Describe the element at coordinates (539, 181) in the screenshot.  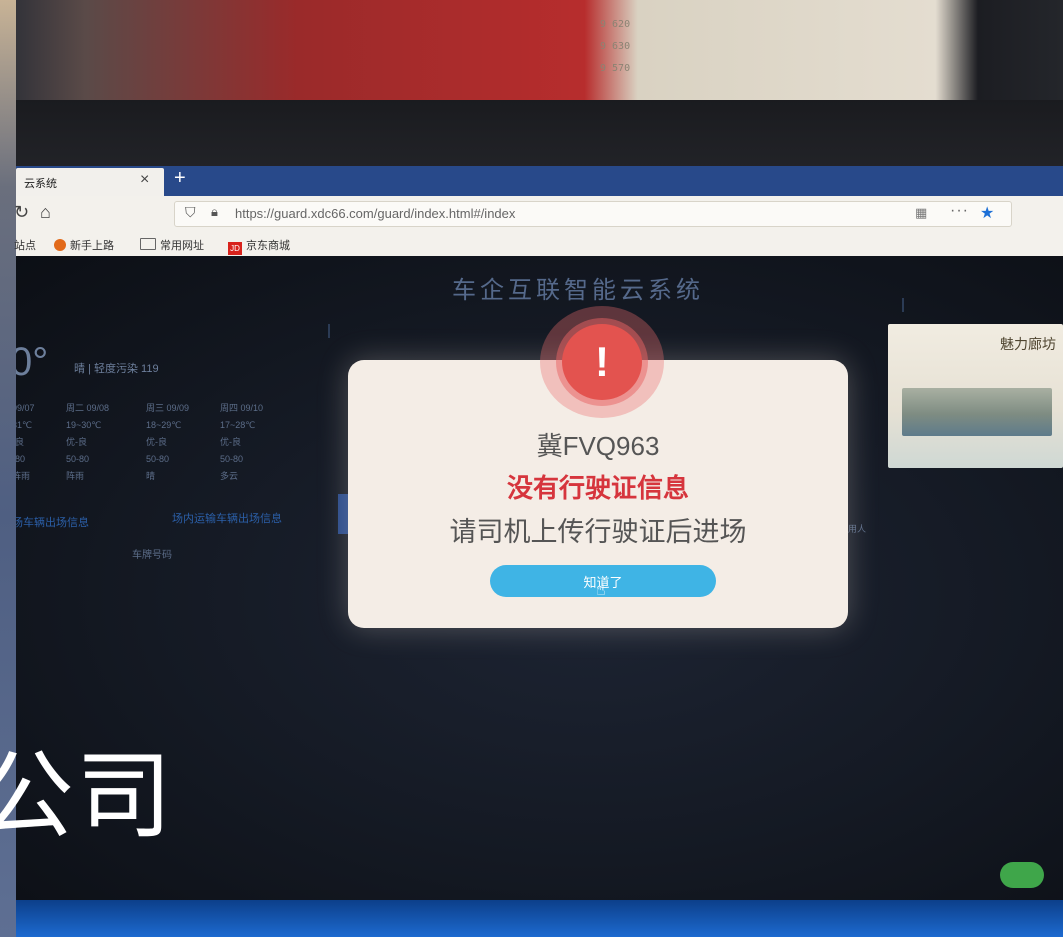
I see `tab-strip: 云系统 × +` at that location.